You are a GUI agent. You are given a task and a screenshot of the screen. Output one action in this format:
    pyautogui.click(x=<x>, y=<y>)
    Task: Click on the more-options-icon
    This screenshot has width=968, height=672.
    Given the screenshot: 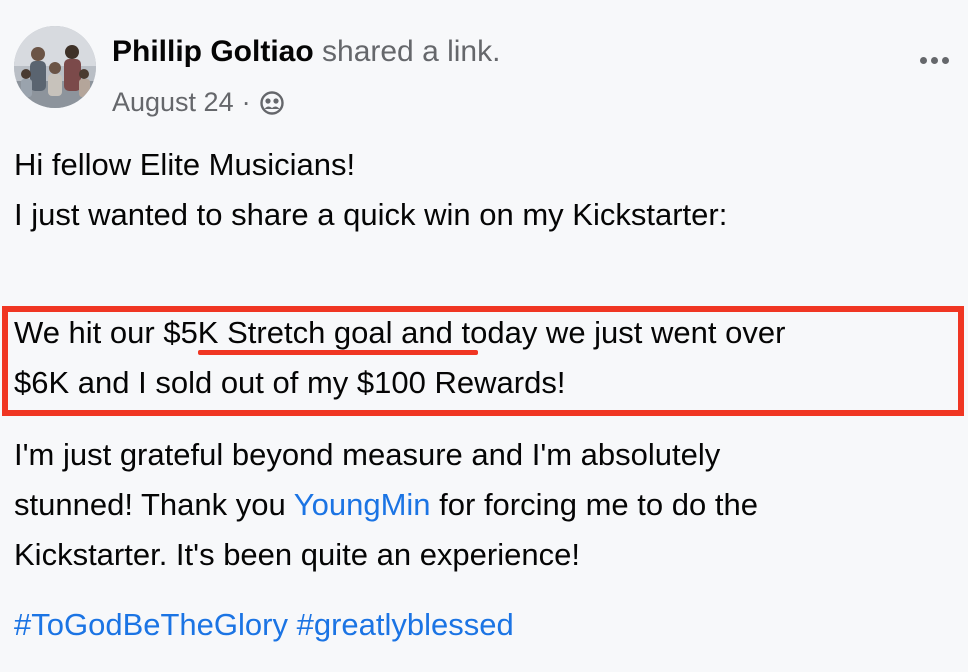 What is the action you would take?
    pyautogui.click(x=934, y=60)
    